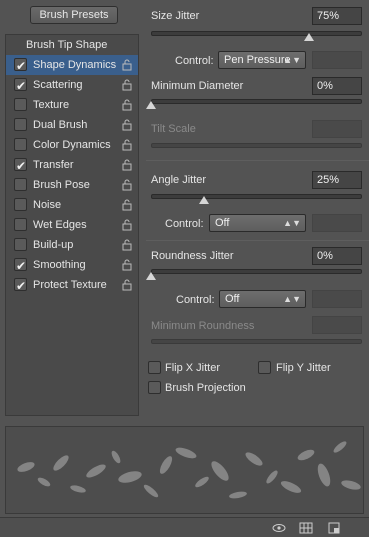  Describe the element at coordinates (194, 61) in the screenshot. I see `size-control-label: Control:` at that location.